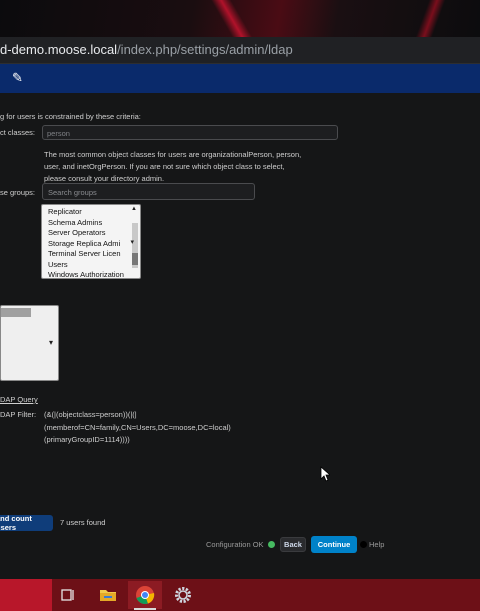  Describe the element at coordinates (91, 265) in the screenshot. I see `group-item: Users` at that location.